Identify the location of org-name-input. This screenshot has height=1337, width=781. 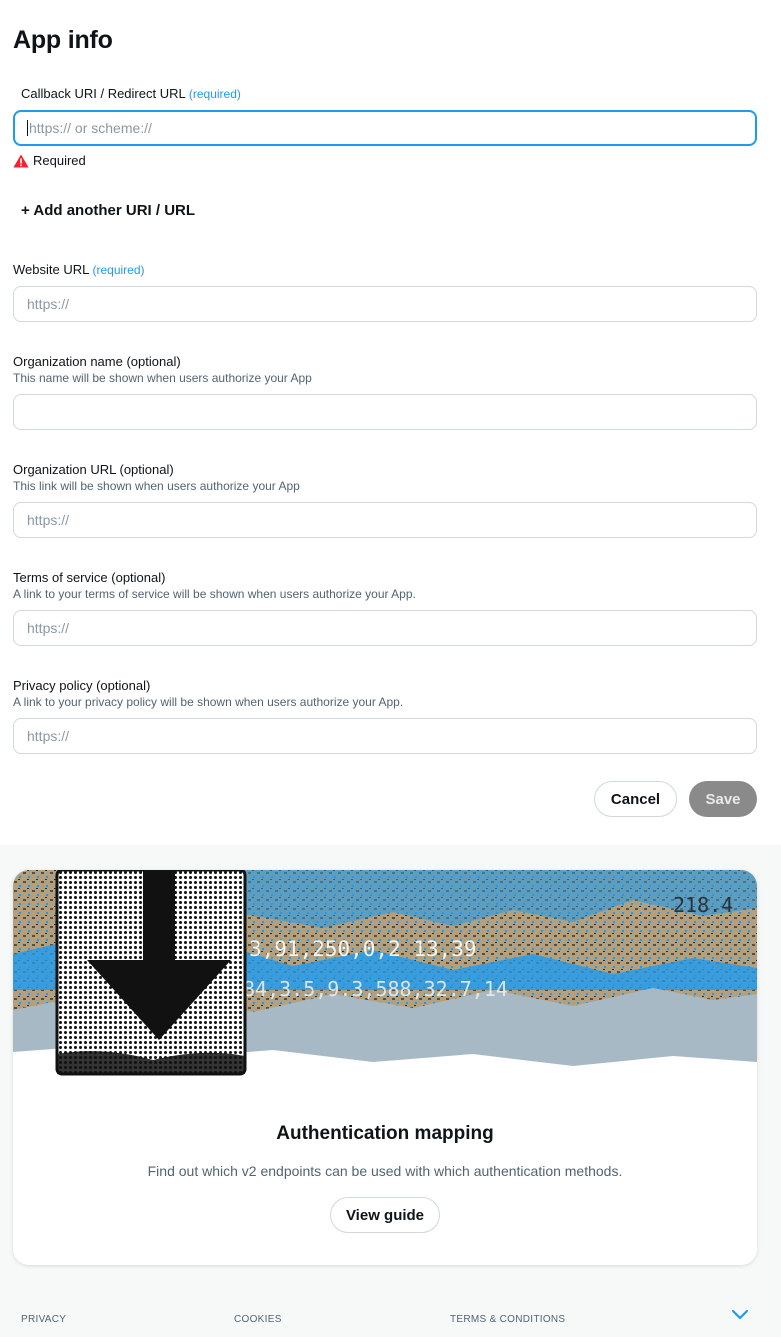
(385, 412).